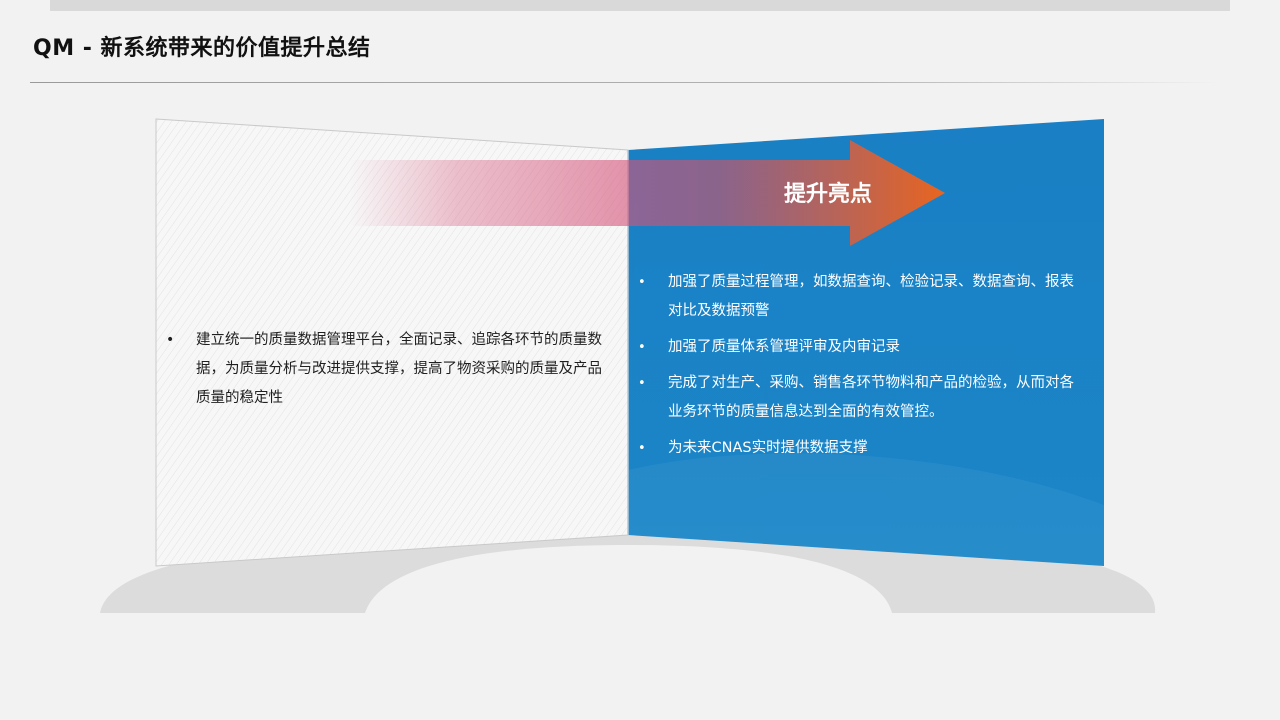  Describe the element at coordinates (863, 297) in the screenshot. I see `list-item: 加强了质量过程管理，如数据查询、检验记录、数据查询、报表对比及数据预警` at that location.